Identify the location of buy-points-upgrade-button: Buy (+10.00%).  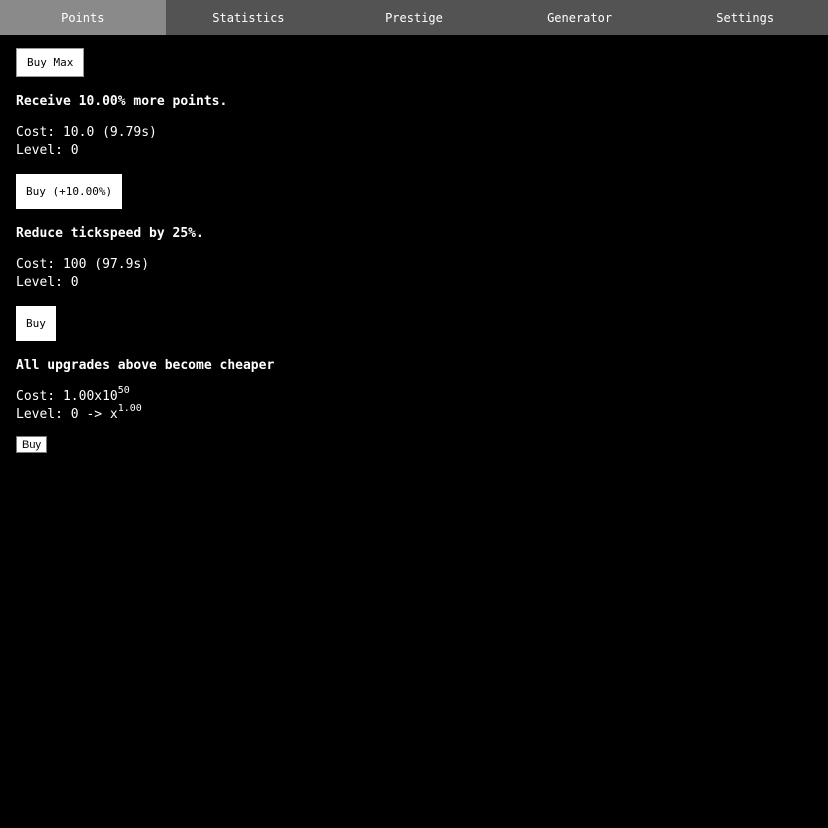
(69, 191).